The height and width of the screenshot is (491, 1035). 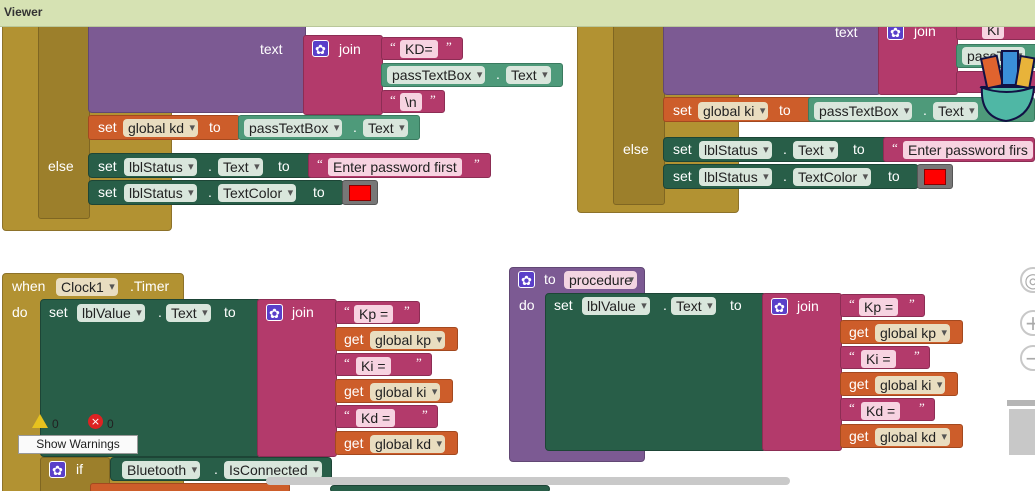 What do you see at coordinates (968, 150) in the screenshot?
I see `string-value: Enter password firs` at bounding box center [968, 150].